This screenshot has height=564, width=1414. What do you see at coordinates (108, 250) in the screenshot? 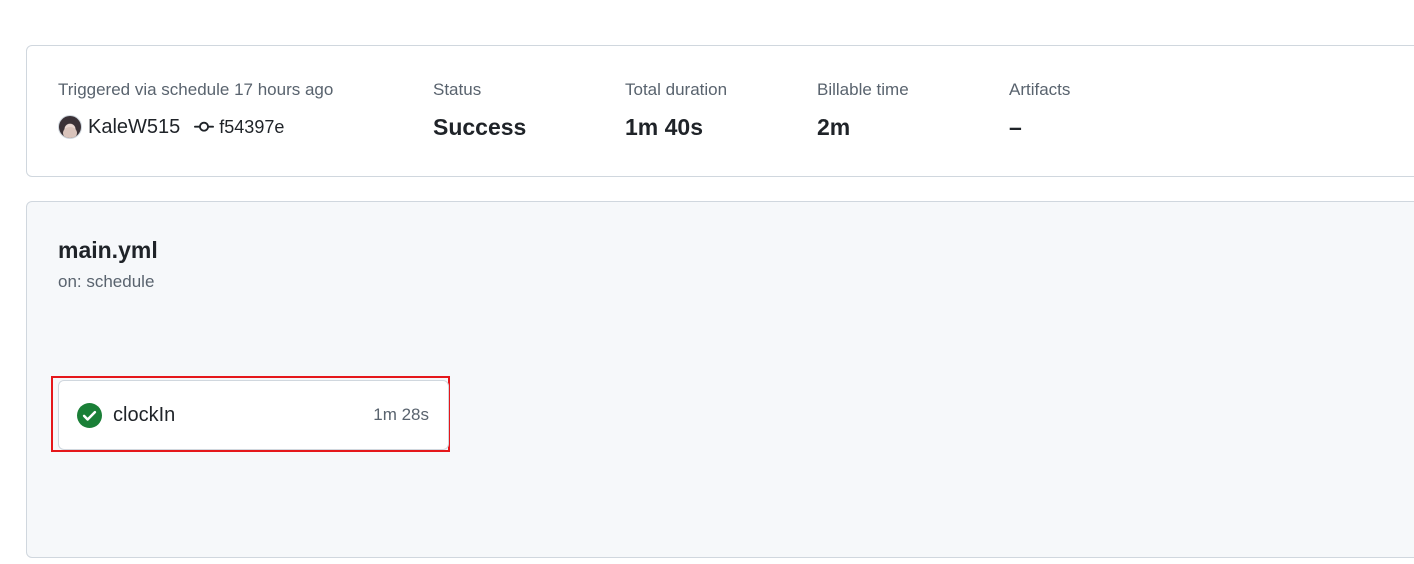
I see `workflow-file-name: main.yml` at bounding box center [108, 250].